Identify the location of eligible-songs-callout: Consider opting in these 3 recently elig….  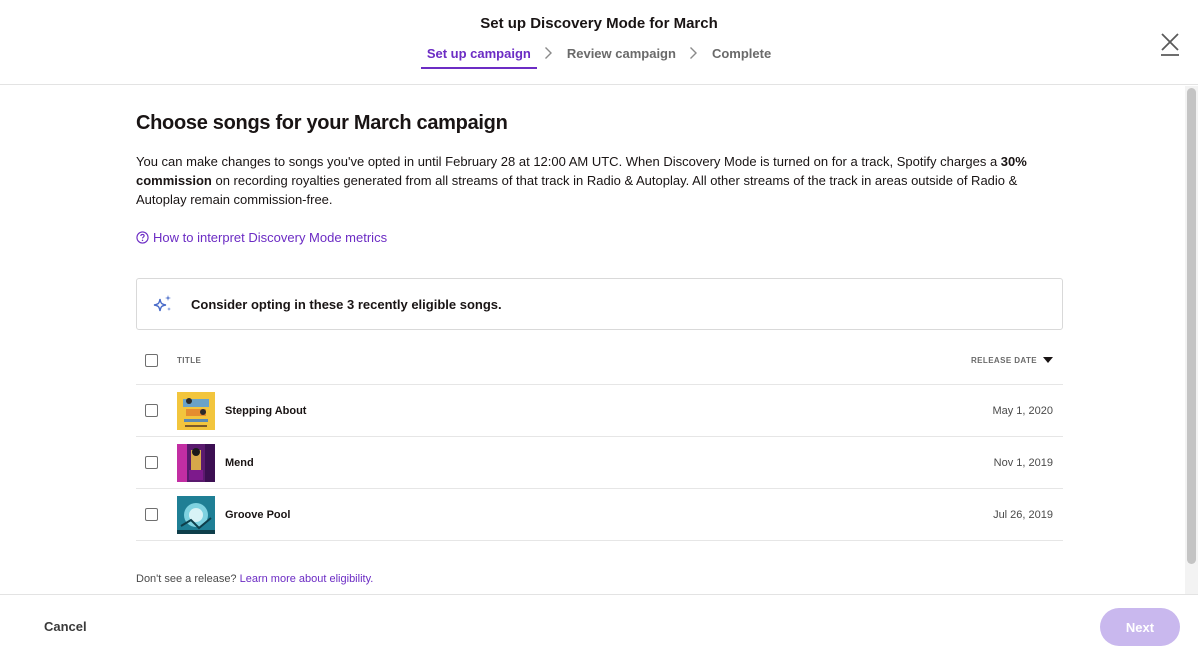
(599, 304).